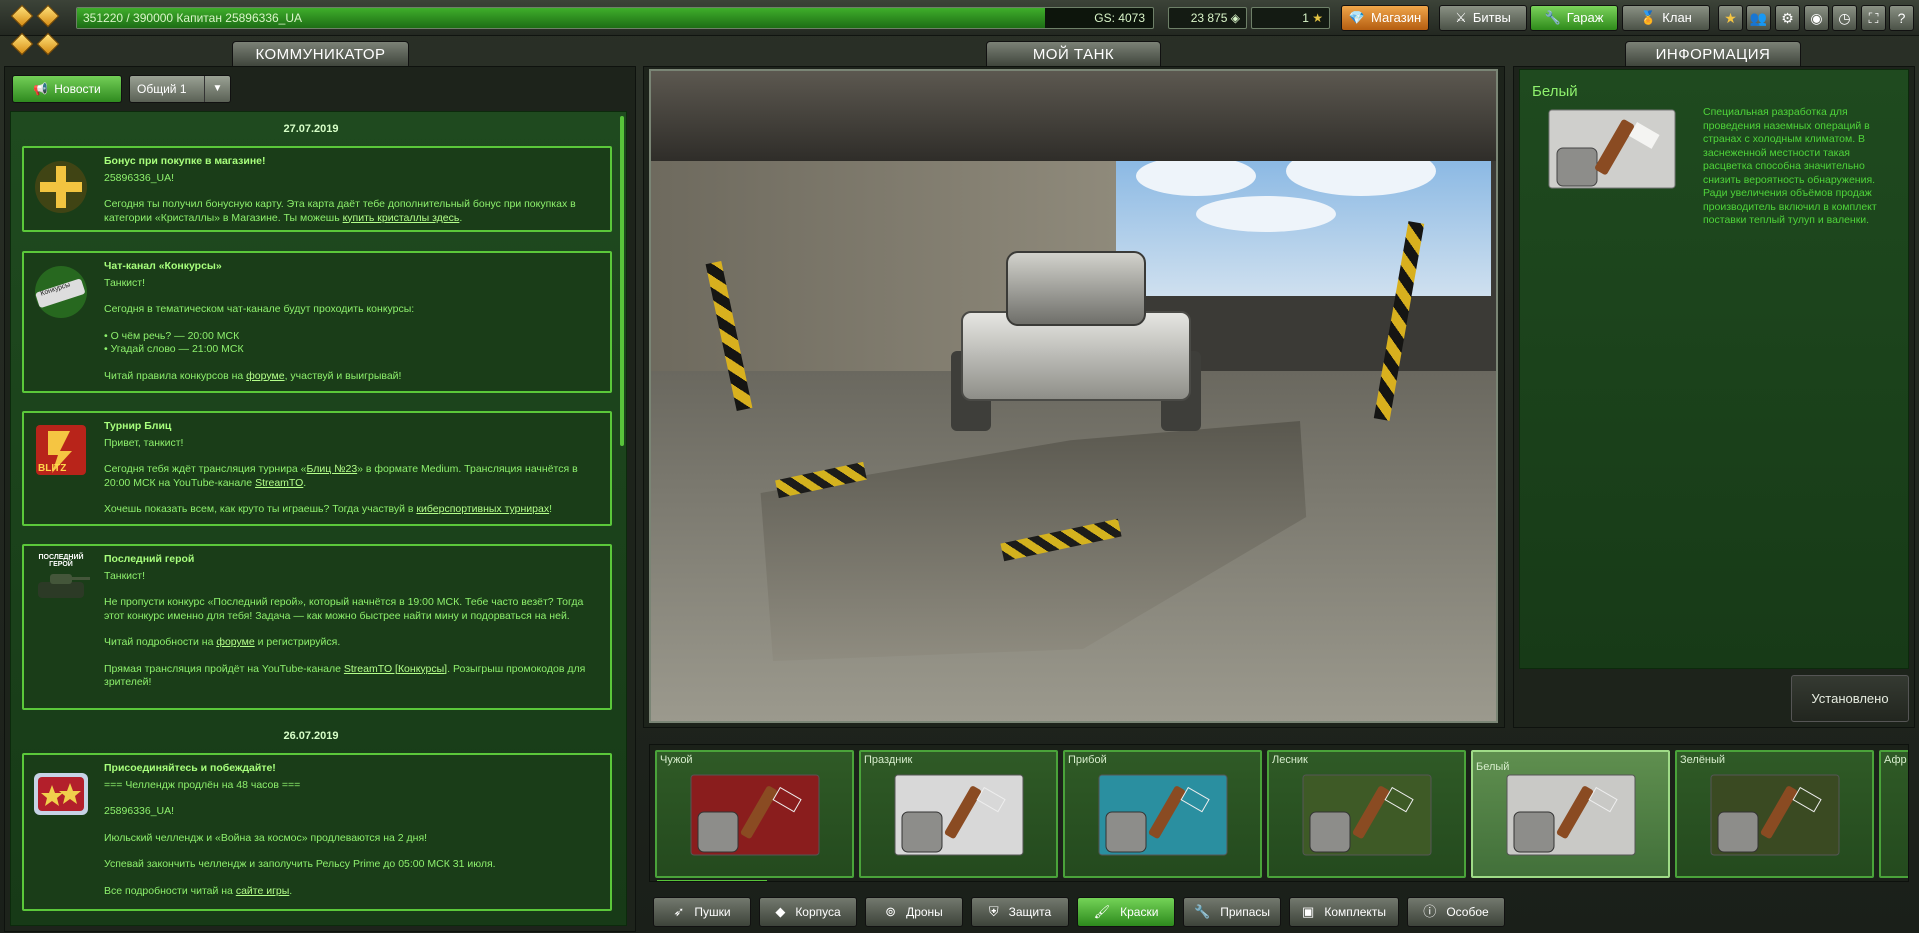 This screenshot has width=1919, height=933. What do you see at coordinates (1073, 116) in the screenshot?
I see `hangar-roof` at bounding box center [1073, 116].